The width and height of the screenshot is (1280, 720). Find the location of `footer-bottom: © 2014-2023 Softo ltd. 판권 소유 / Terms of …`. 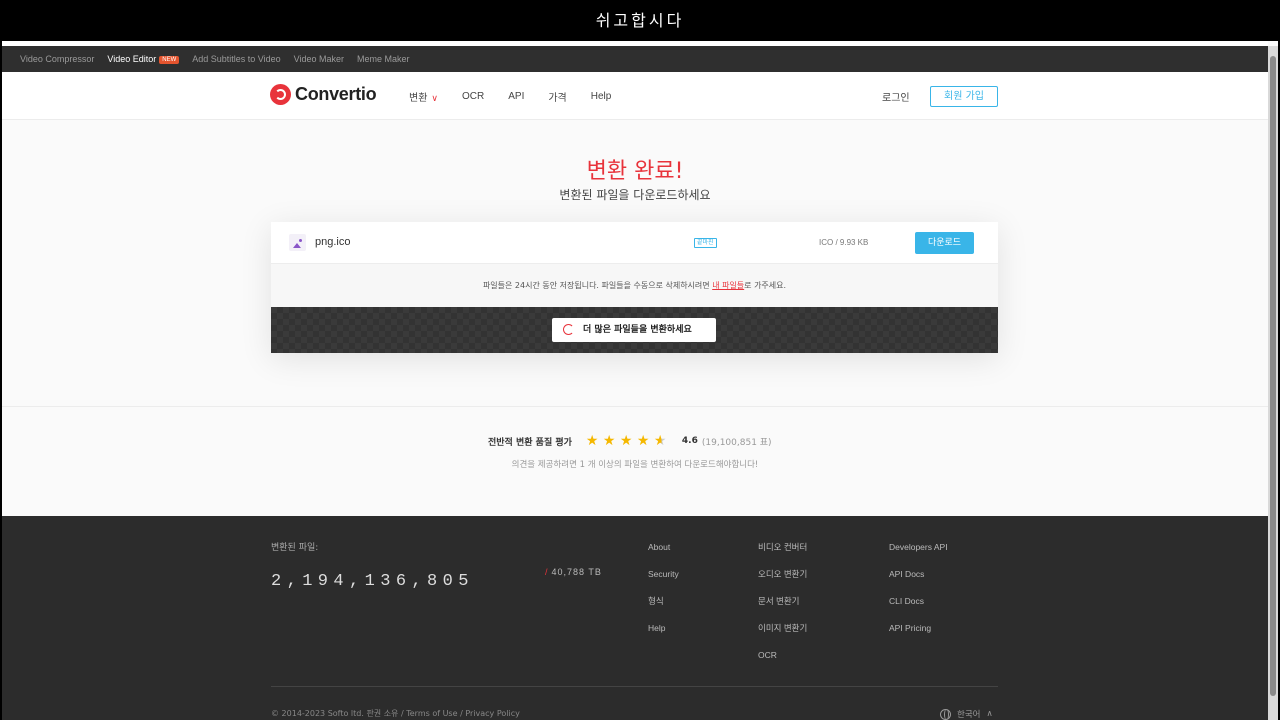

footer-bottom: © 2014-2023 Softo ltd. 판권 소유 / Terms of … is located at coordinates (395, 713).